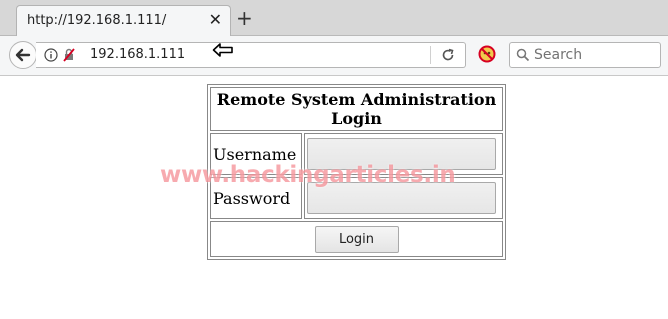  Describe the element at coordinates (97, 20) in the screenshot. I see `tab-title: http://192.168.1.111/` at that location.